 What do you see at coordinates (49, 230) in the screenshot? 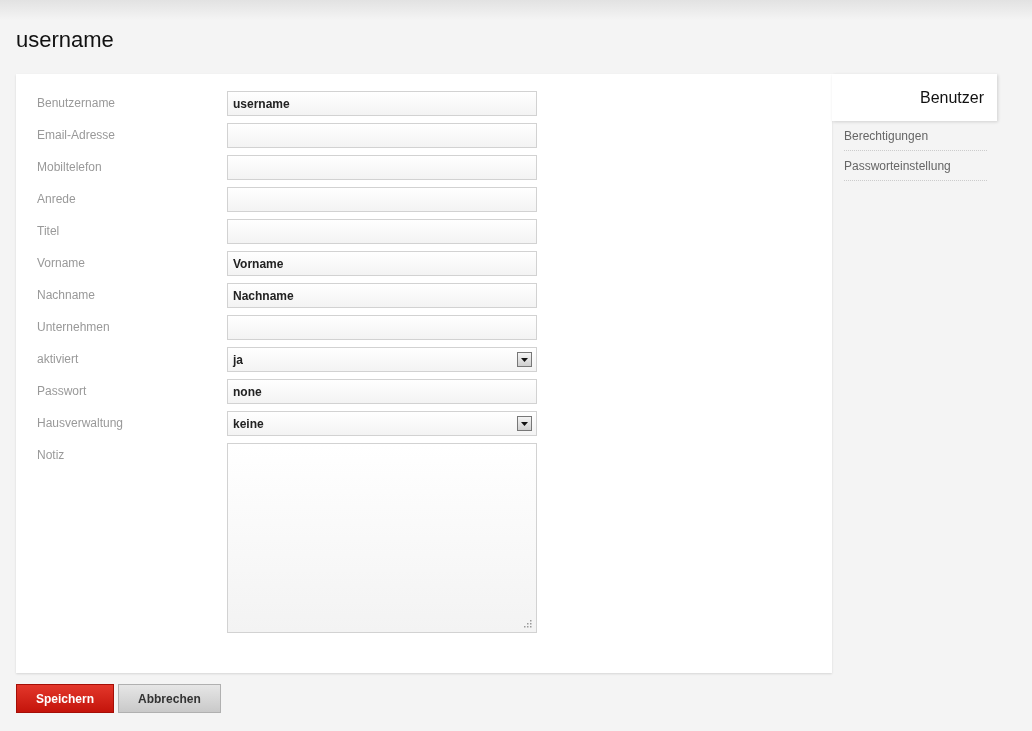
I see `field-label: Titel` at bounding box center [49, 230].